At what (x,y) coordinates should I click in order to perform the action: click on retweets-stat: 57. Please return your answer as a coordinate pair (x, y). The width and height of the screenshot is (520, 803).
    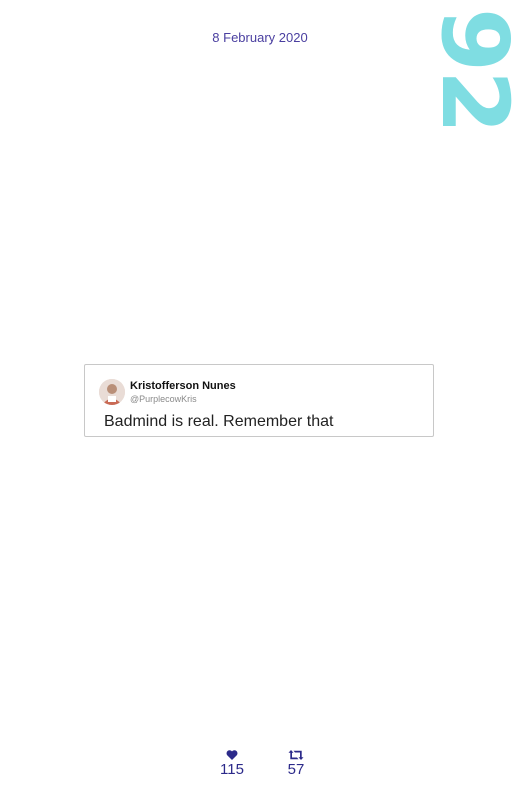
    Looking at the image, I should click on (296, 763).